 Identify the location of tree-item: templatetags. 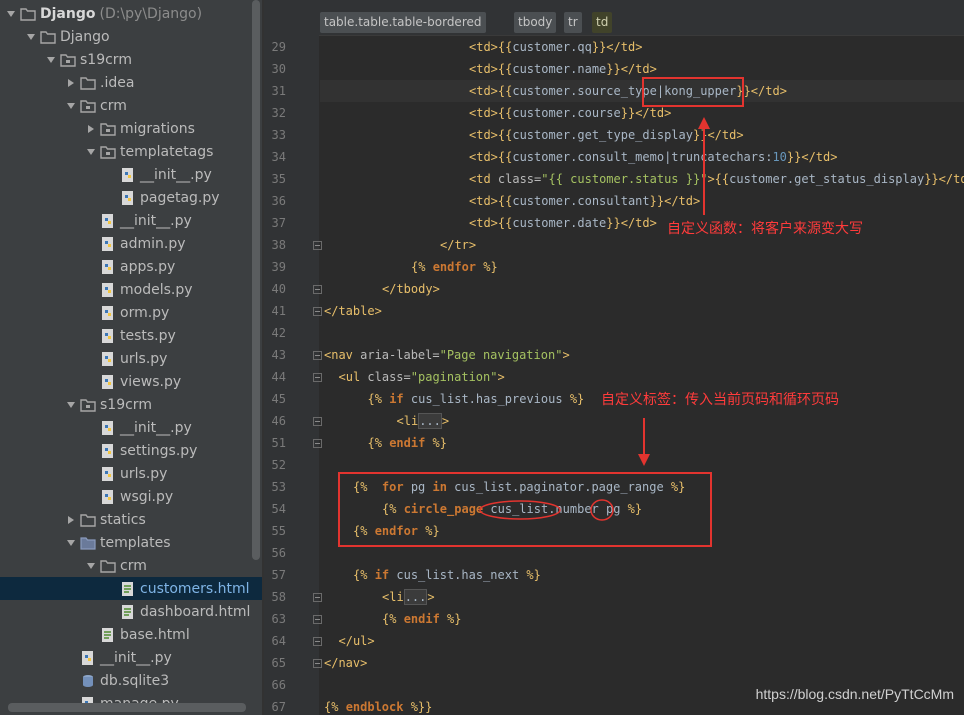
(131, 151).